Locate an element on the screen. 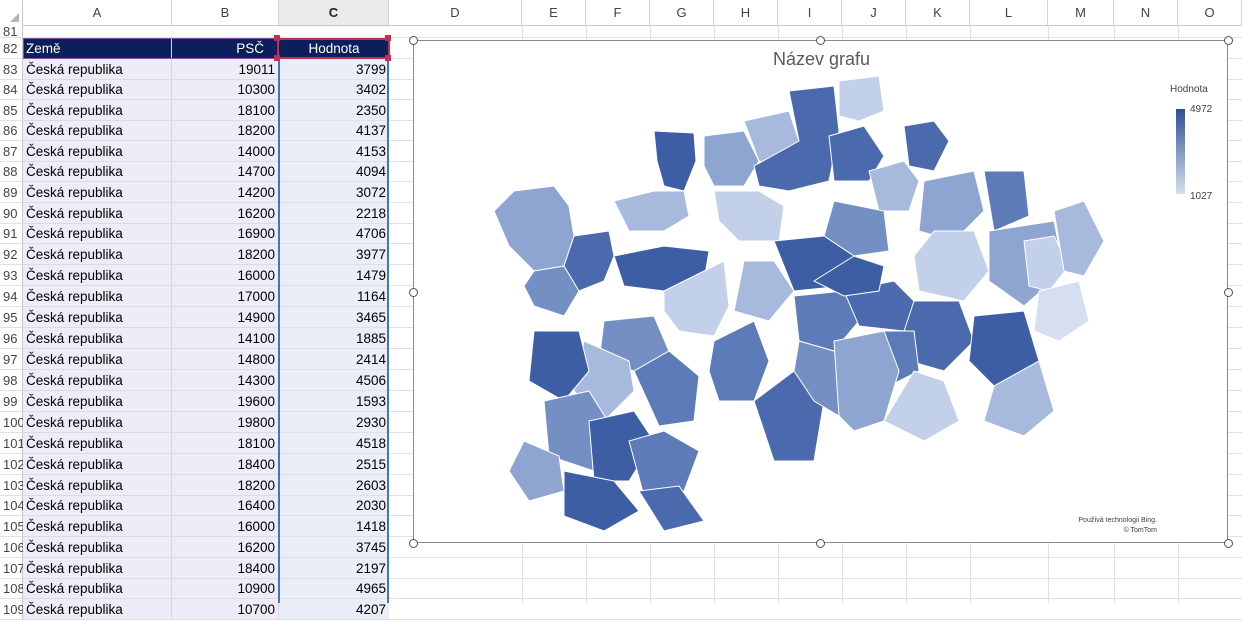 This screenshot has height=620, width=1242. cell-hodnota: 2515 is located at coordinates (334, 464).